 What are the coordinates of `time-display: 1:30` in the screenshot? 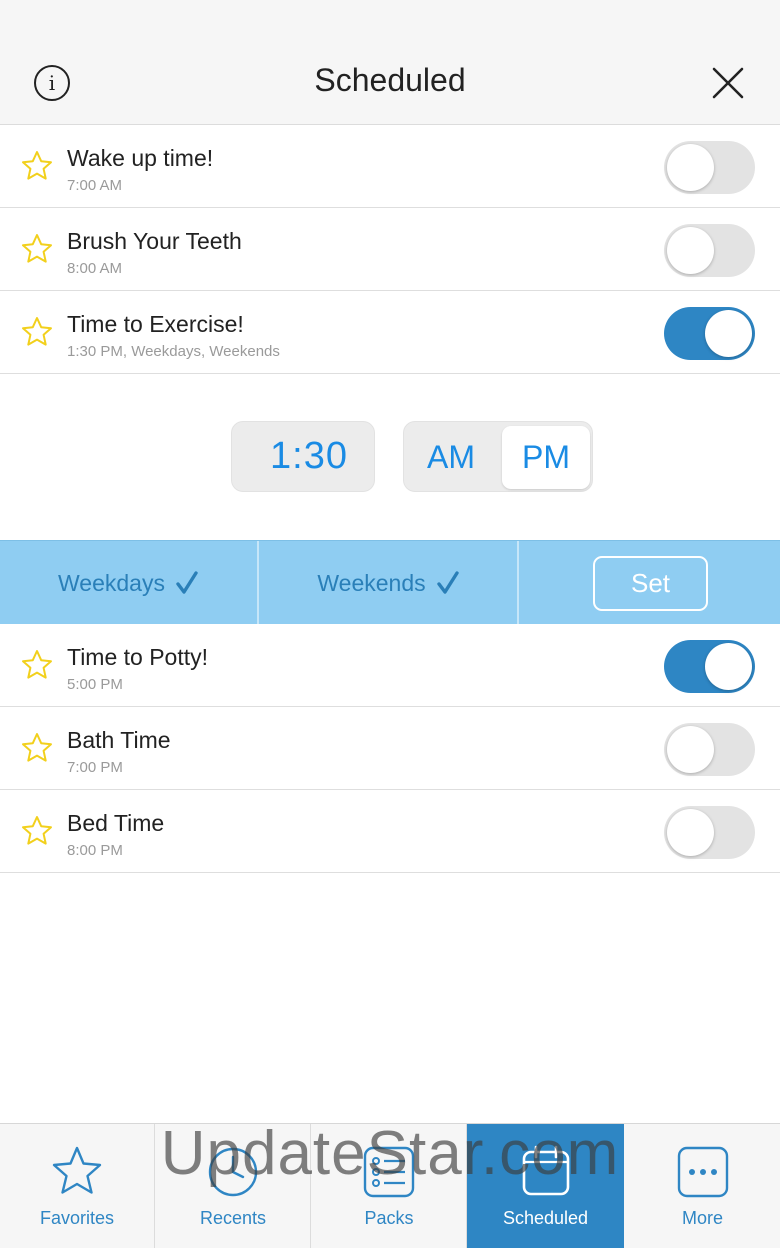 It's located at (303, 456).